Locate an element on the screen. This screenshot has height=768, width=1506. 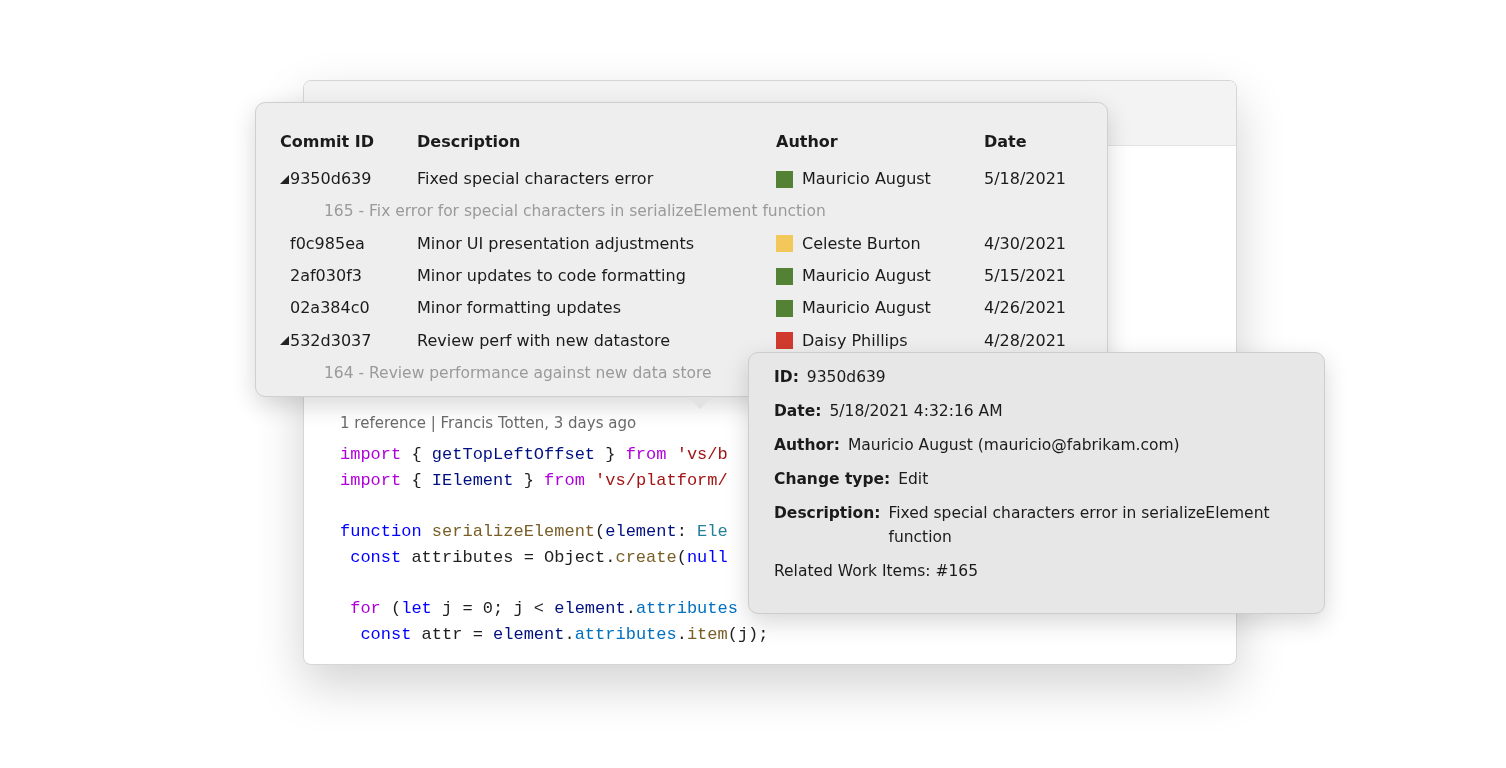
commit-id: f0c985ea is located at coordinates (327, 243).